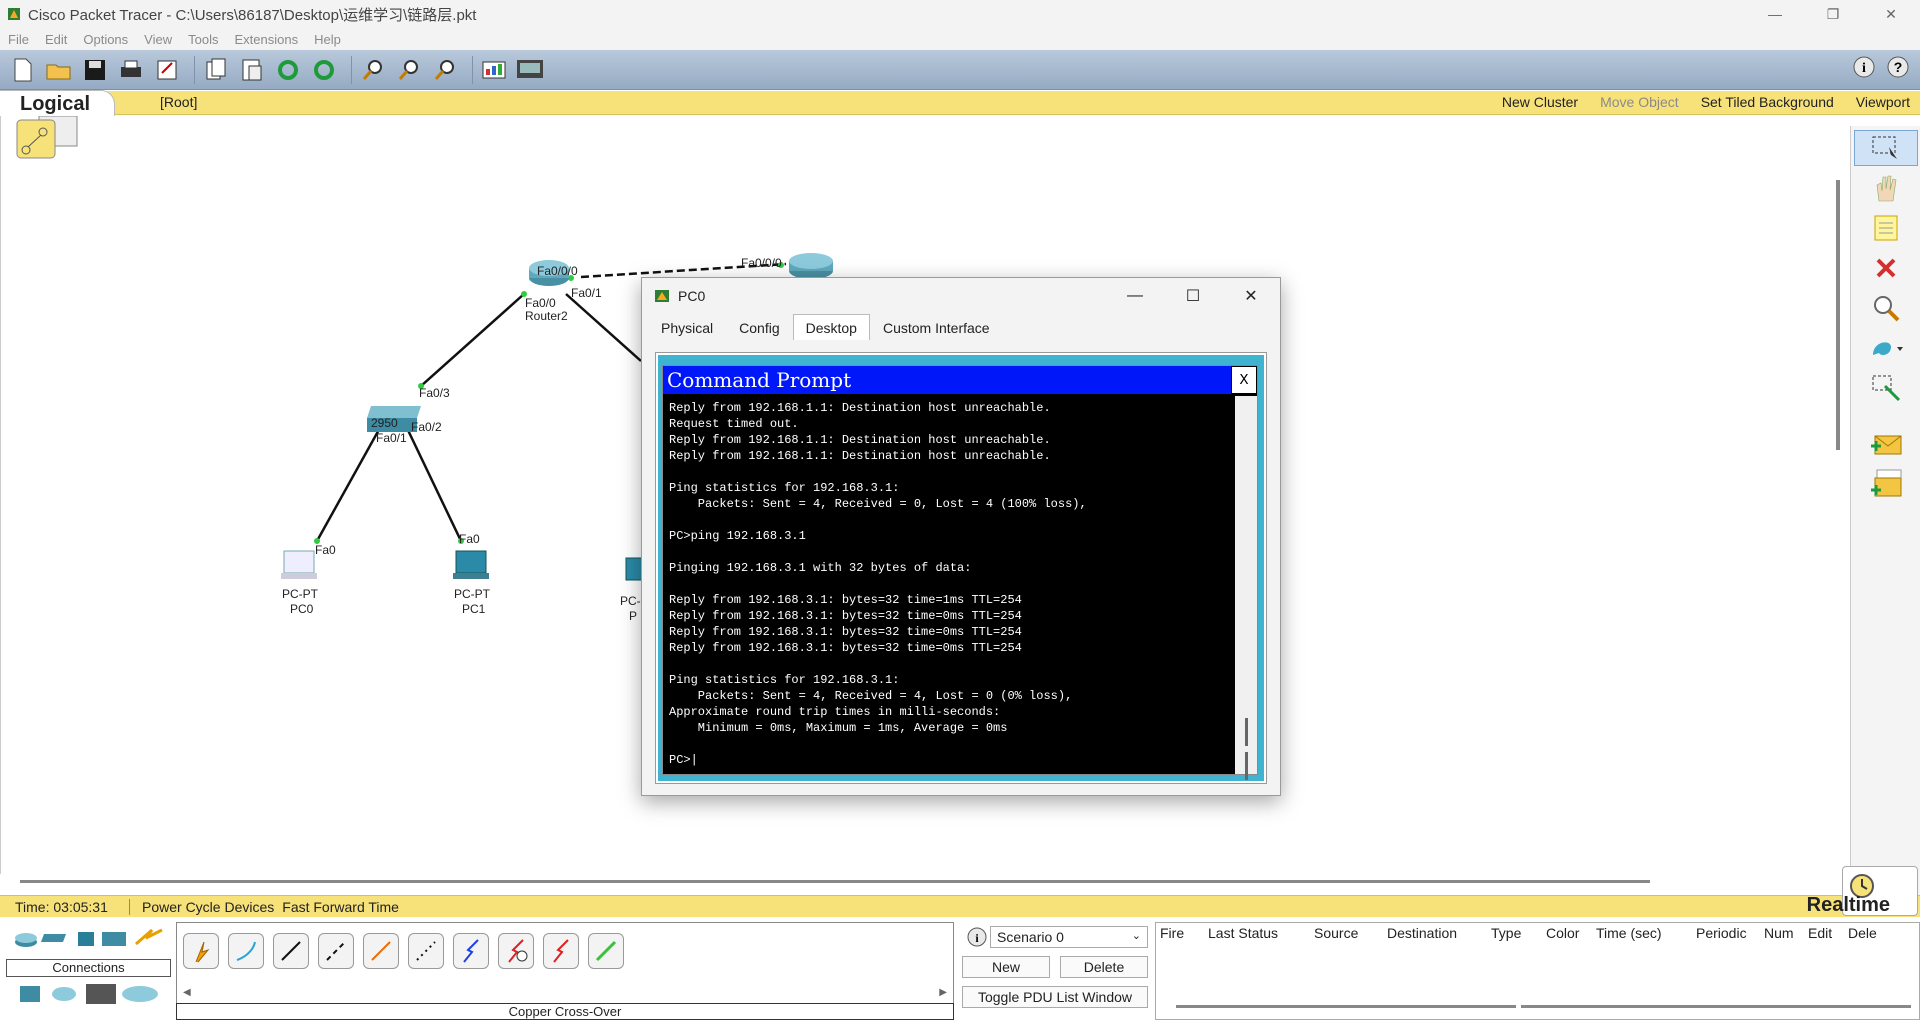  I want to click on redo-icon, so click(324, 70).